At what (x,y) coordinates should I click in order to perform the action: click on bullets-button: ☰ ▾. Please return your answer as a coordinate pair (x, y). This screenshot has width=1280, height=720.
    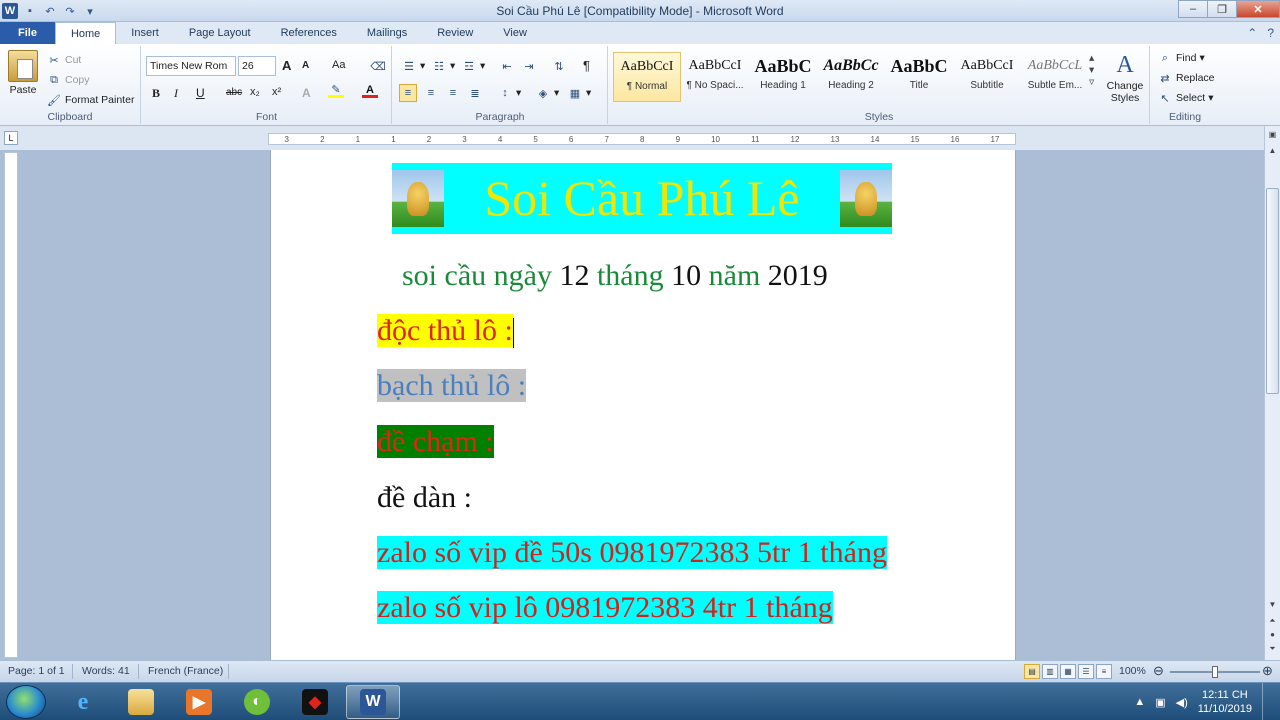
    Looking at the image, I should click on (413, 66).